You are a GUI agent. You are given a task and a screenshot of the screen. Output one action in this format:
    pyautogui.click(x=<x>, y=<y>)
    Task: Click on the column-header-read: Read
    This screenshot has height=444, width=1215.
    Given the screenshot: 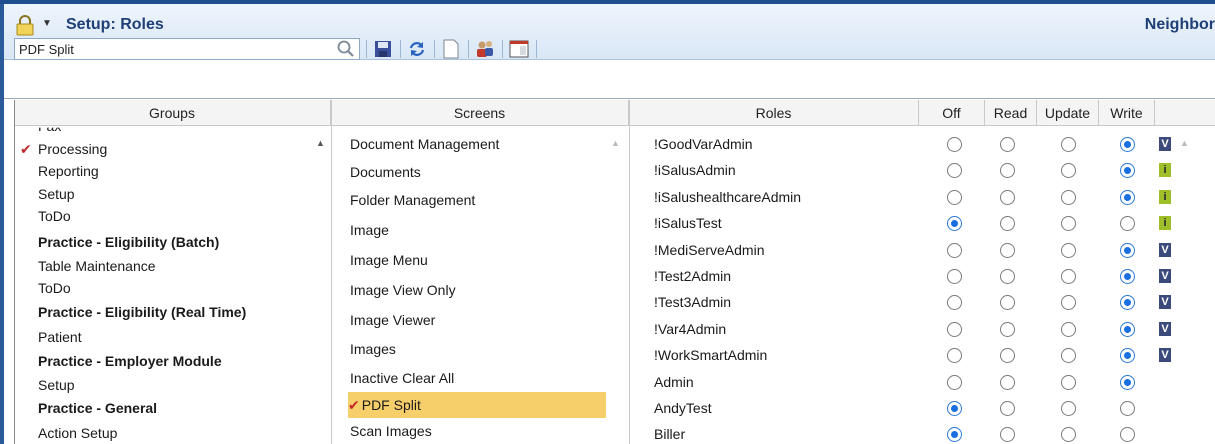 What is the action you would take?
    pyautogui.click(x=1011, y=113)
    